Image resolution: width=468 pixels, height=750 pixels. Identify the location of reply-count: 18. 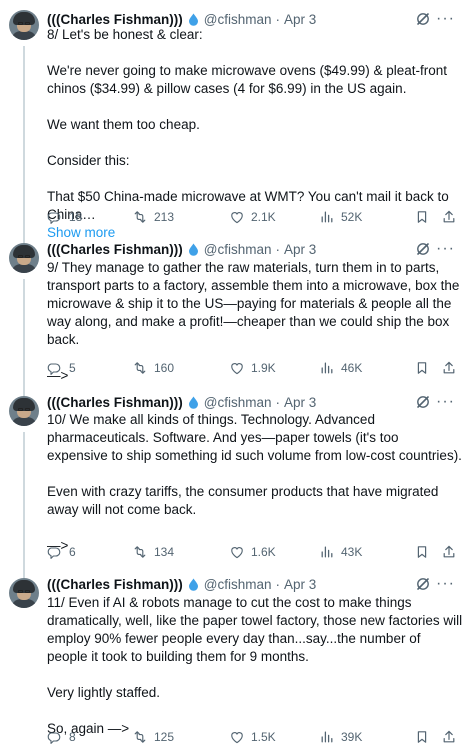
(76, 217).